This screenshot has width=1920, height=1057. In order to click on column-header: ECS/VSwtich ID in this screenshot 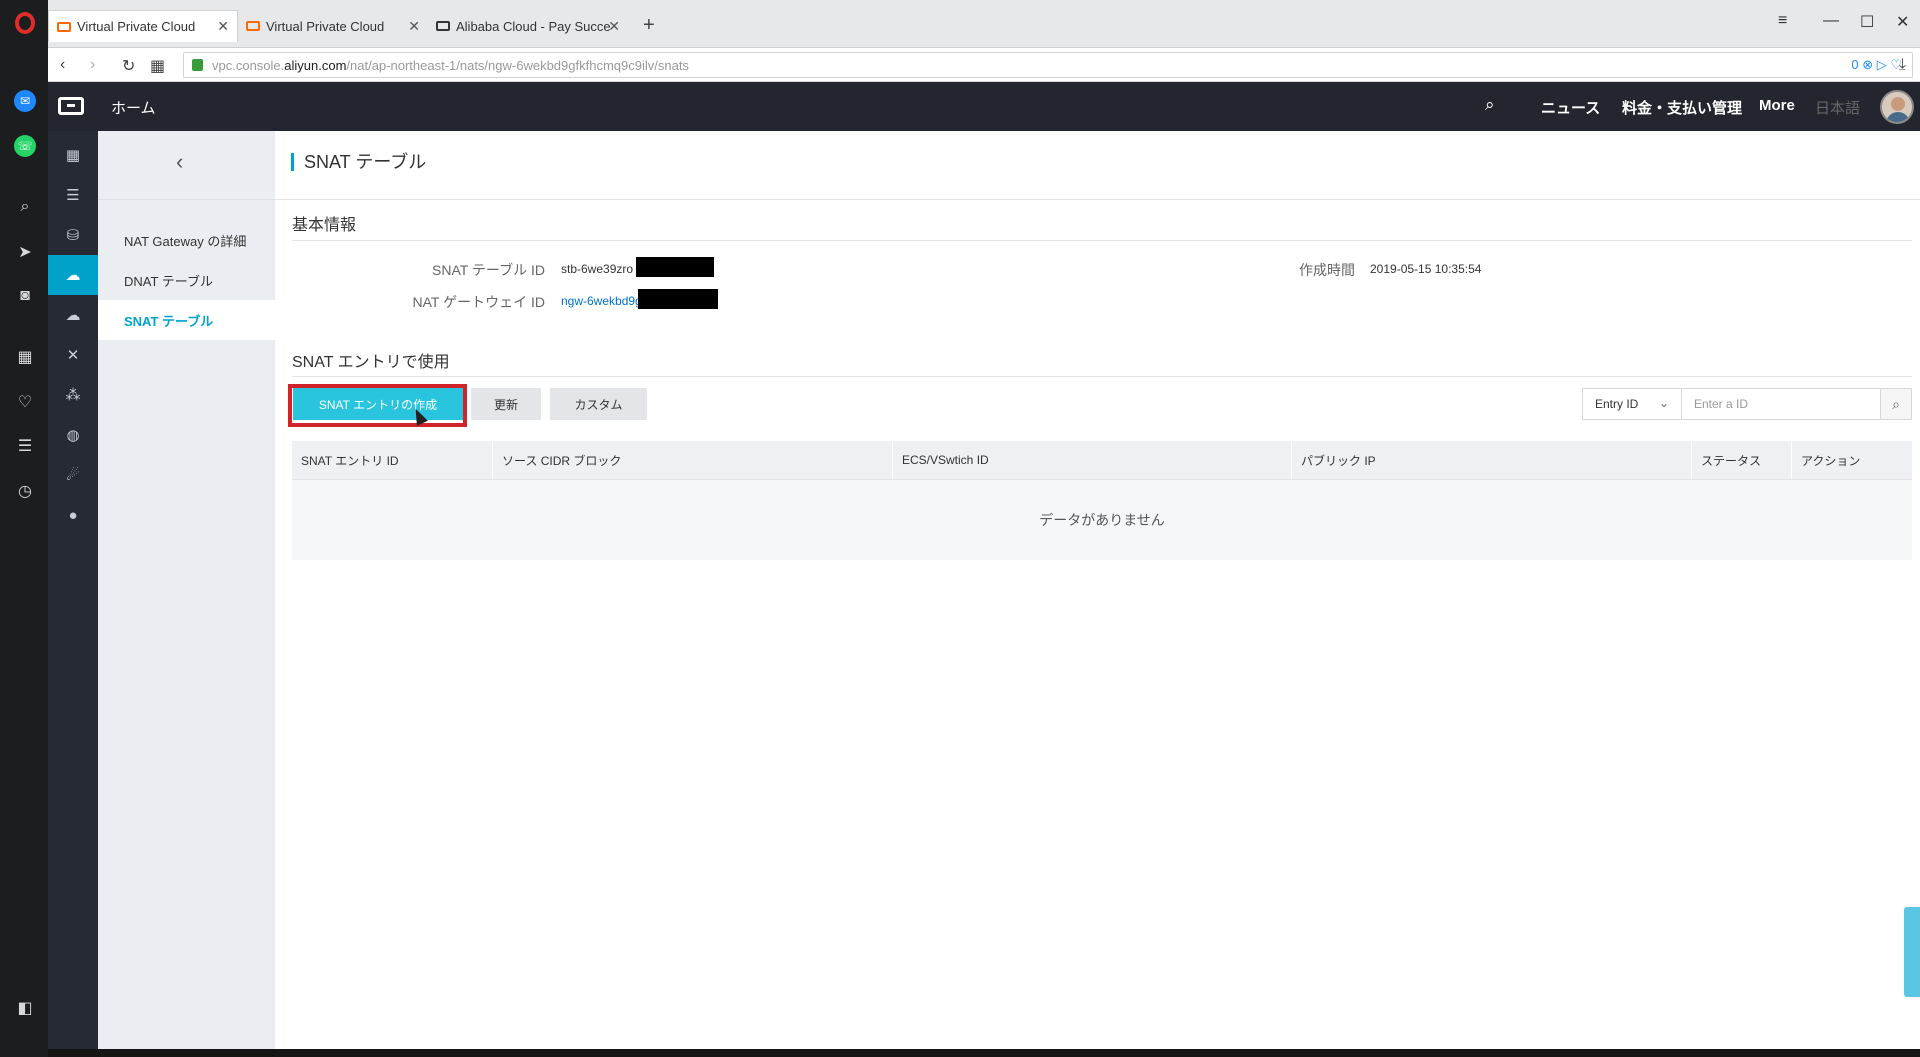, I will do `click(1092, 460)`.